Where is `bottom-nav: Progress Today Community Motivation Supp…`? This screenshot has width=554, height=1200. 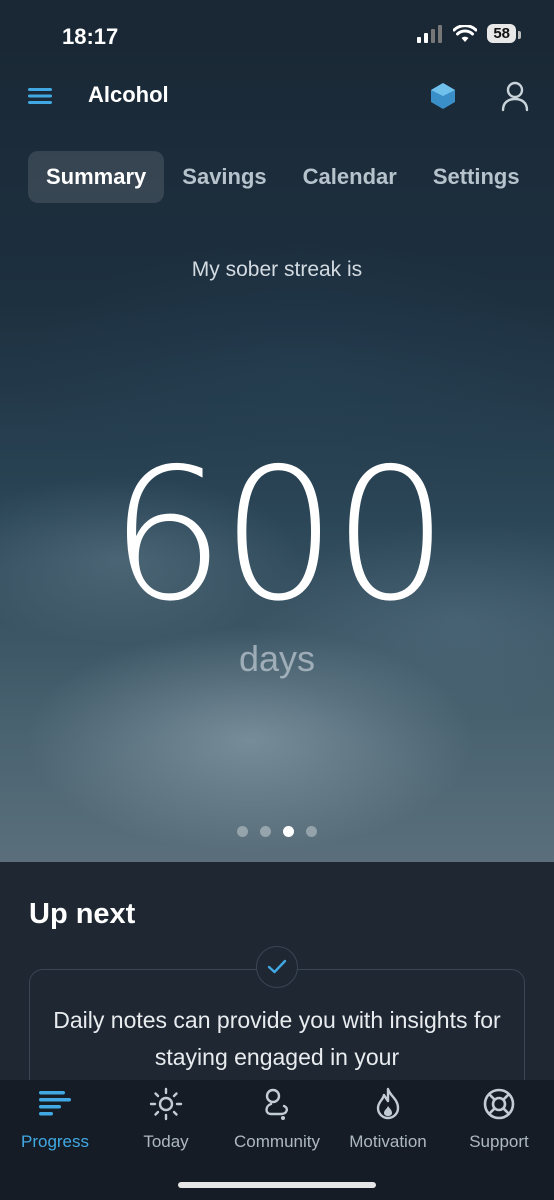
bottom-nav: Progress Today Community Motivation Supp… is located at coordinates (277, 1140).